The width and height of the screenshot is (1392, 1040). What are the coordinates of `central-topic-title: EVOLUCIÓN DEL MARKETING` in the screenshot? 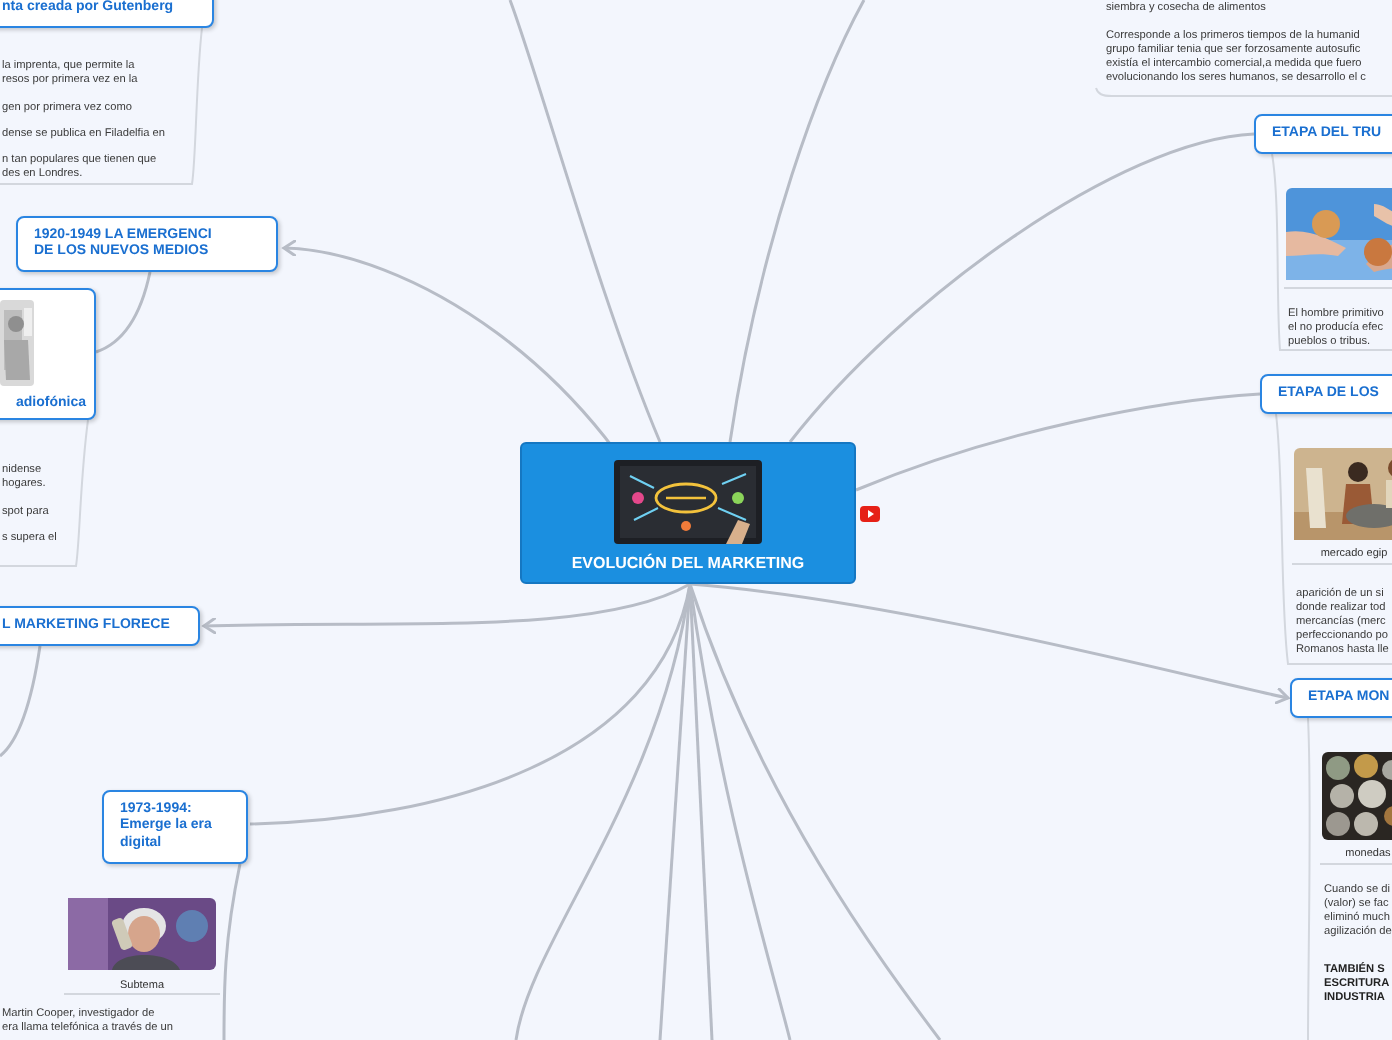 It's located at (688, 563).